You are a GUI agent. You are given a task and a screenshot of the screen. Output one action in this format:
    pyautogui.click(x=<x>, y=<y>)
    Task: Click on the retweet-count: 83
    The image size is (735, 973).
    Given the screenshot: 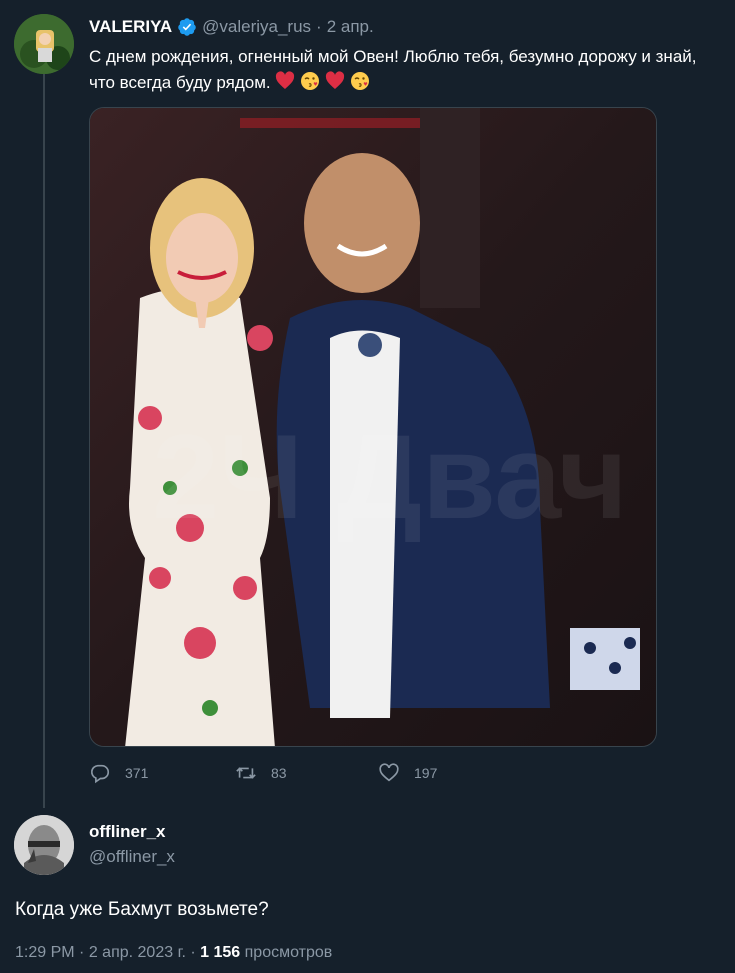 What is the action you would take?
    pyautogui.click(x=279, y=773)
    